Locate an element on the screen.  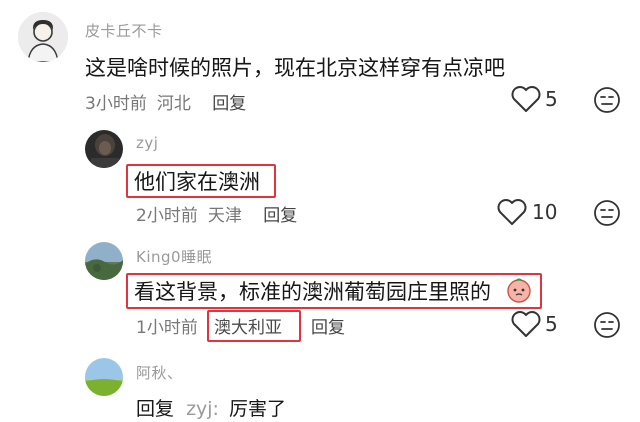
comment-meta: 1小时前 is located at coordinates (172, 325).